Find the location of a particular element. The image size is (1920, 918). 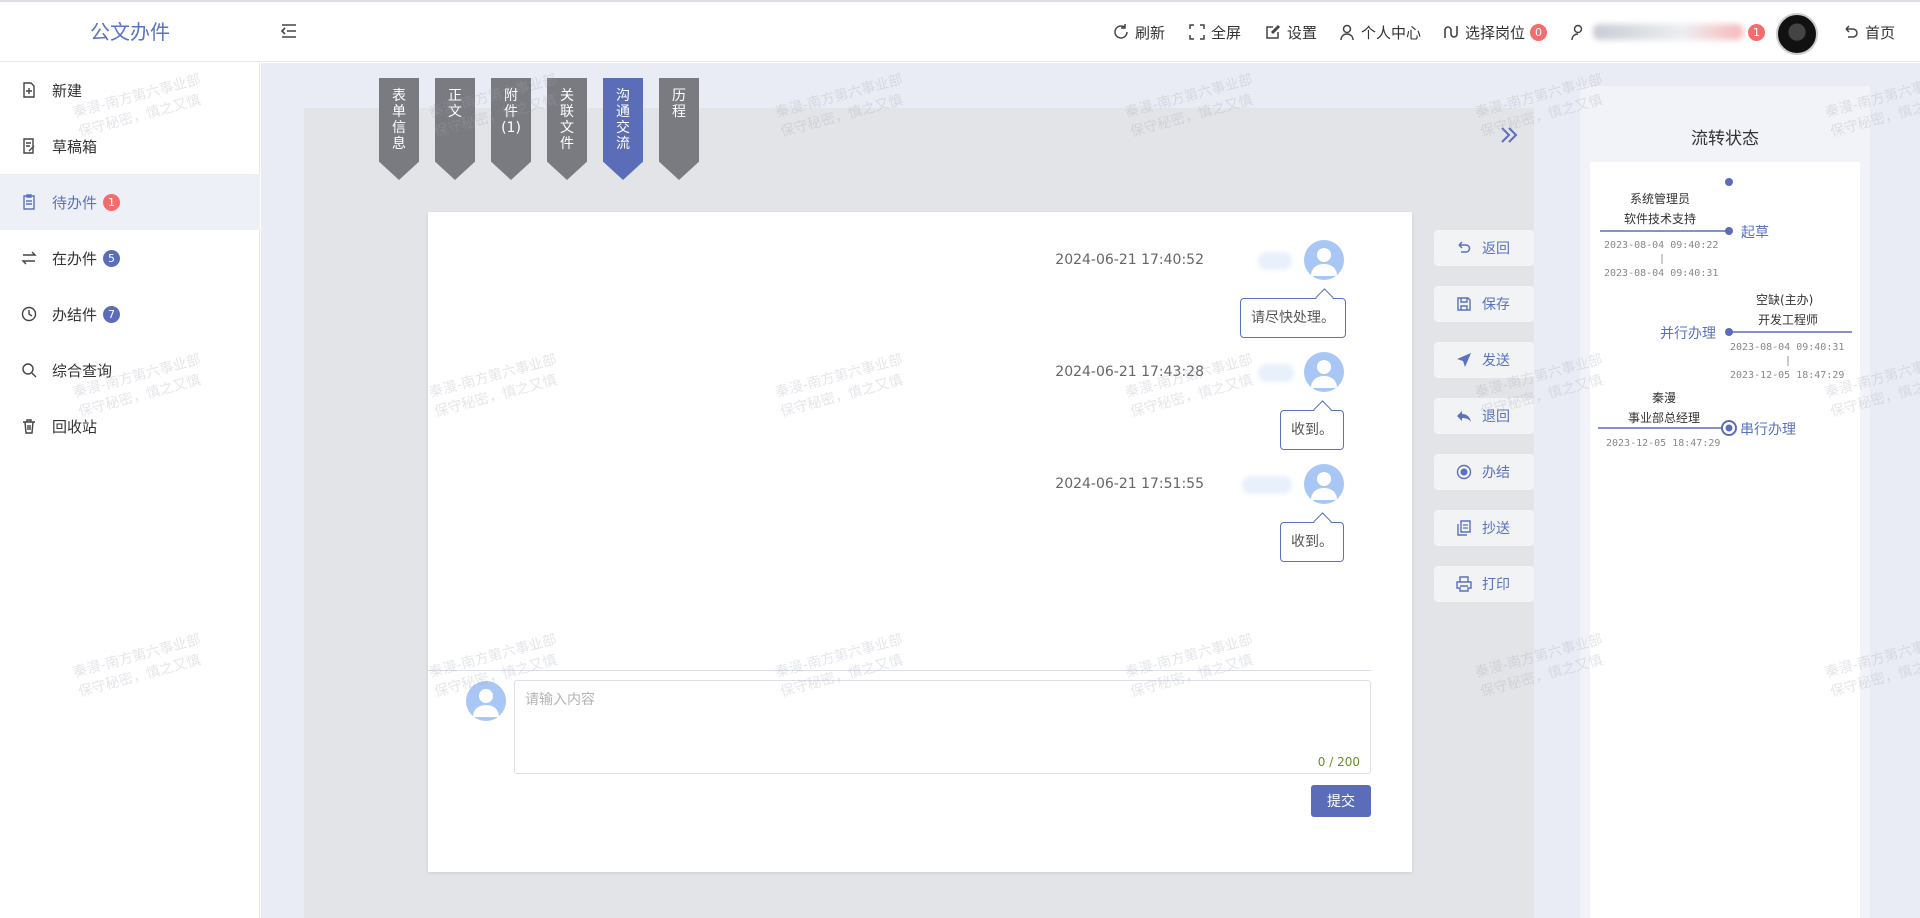

flow-node-start: 2023-08-04 09:40:22 is located at coordinates (1661, 245).